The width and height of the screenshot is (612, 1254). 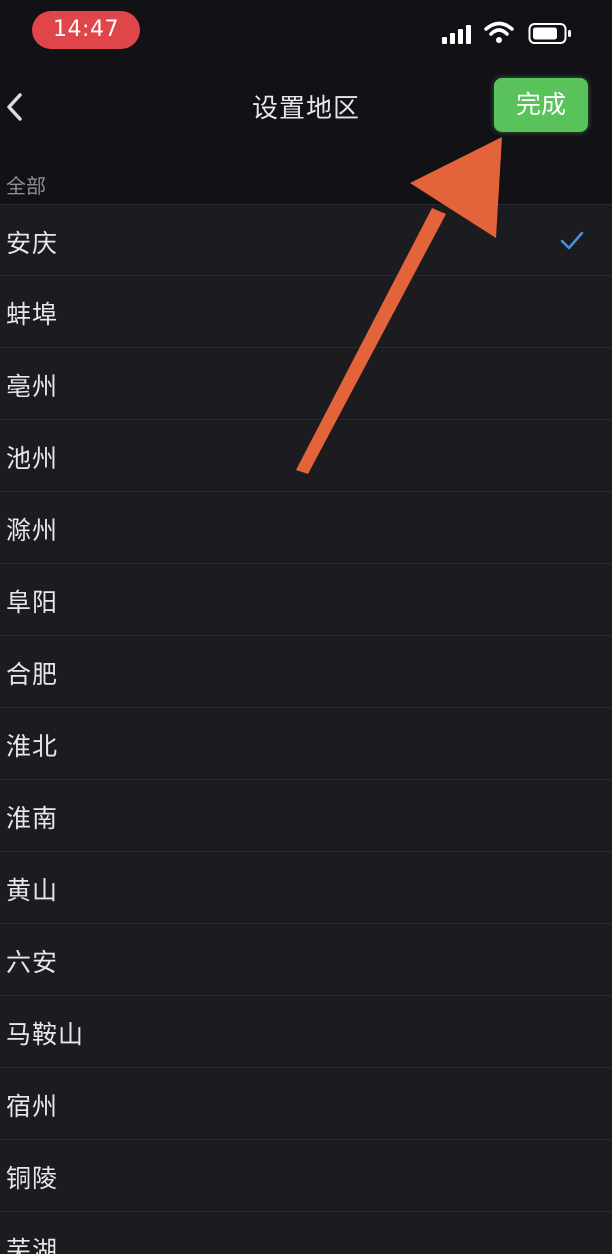 What do you see at coordinates (32, 1106) in the screenshot?
I see `region-name: 宿州` at bounding box center [32, 1106].